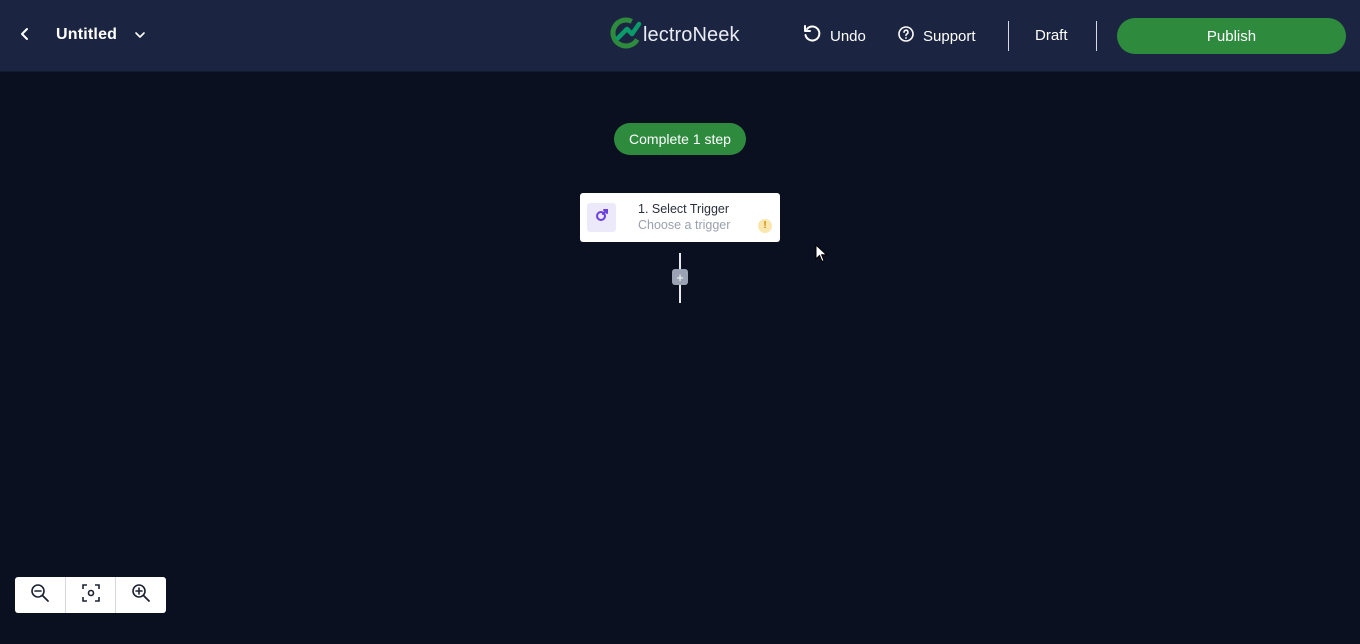 This screenshot has height=644, width=1360. I want to click on zoom-in-icon, so click(141, 595).